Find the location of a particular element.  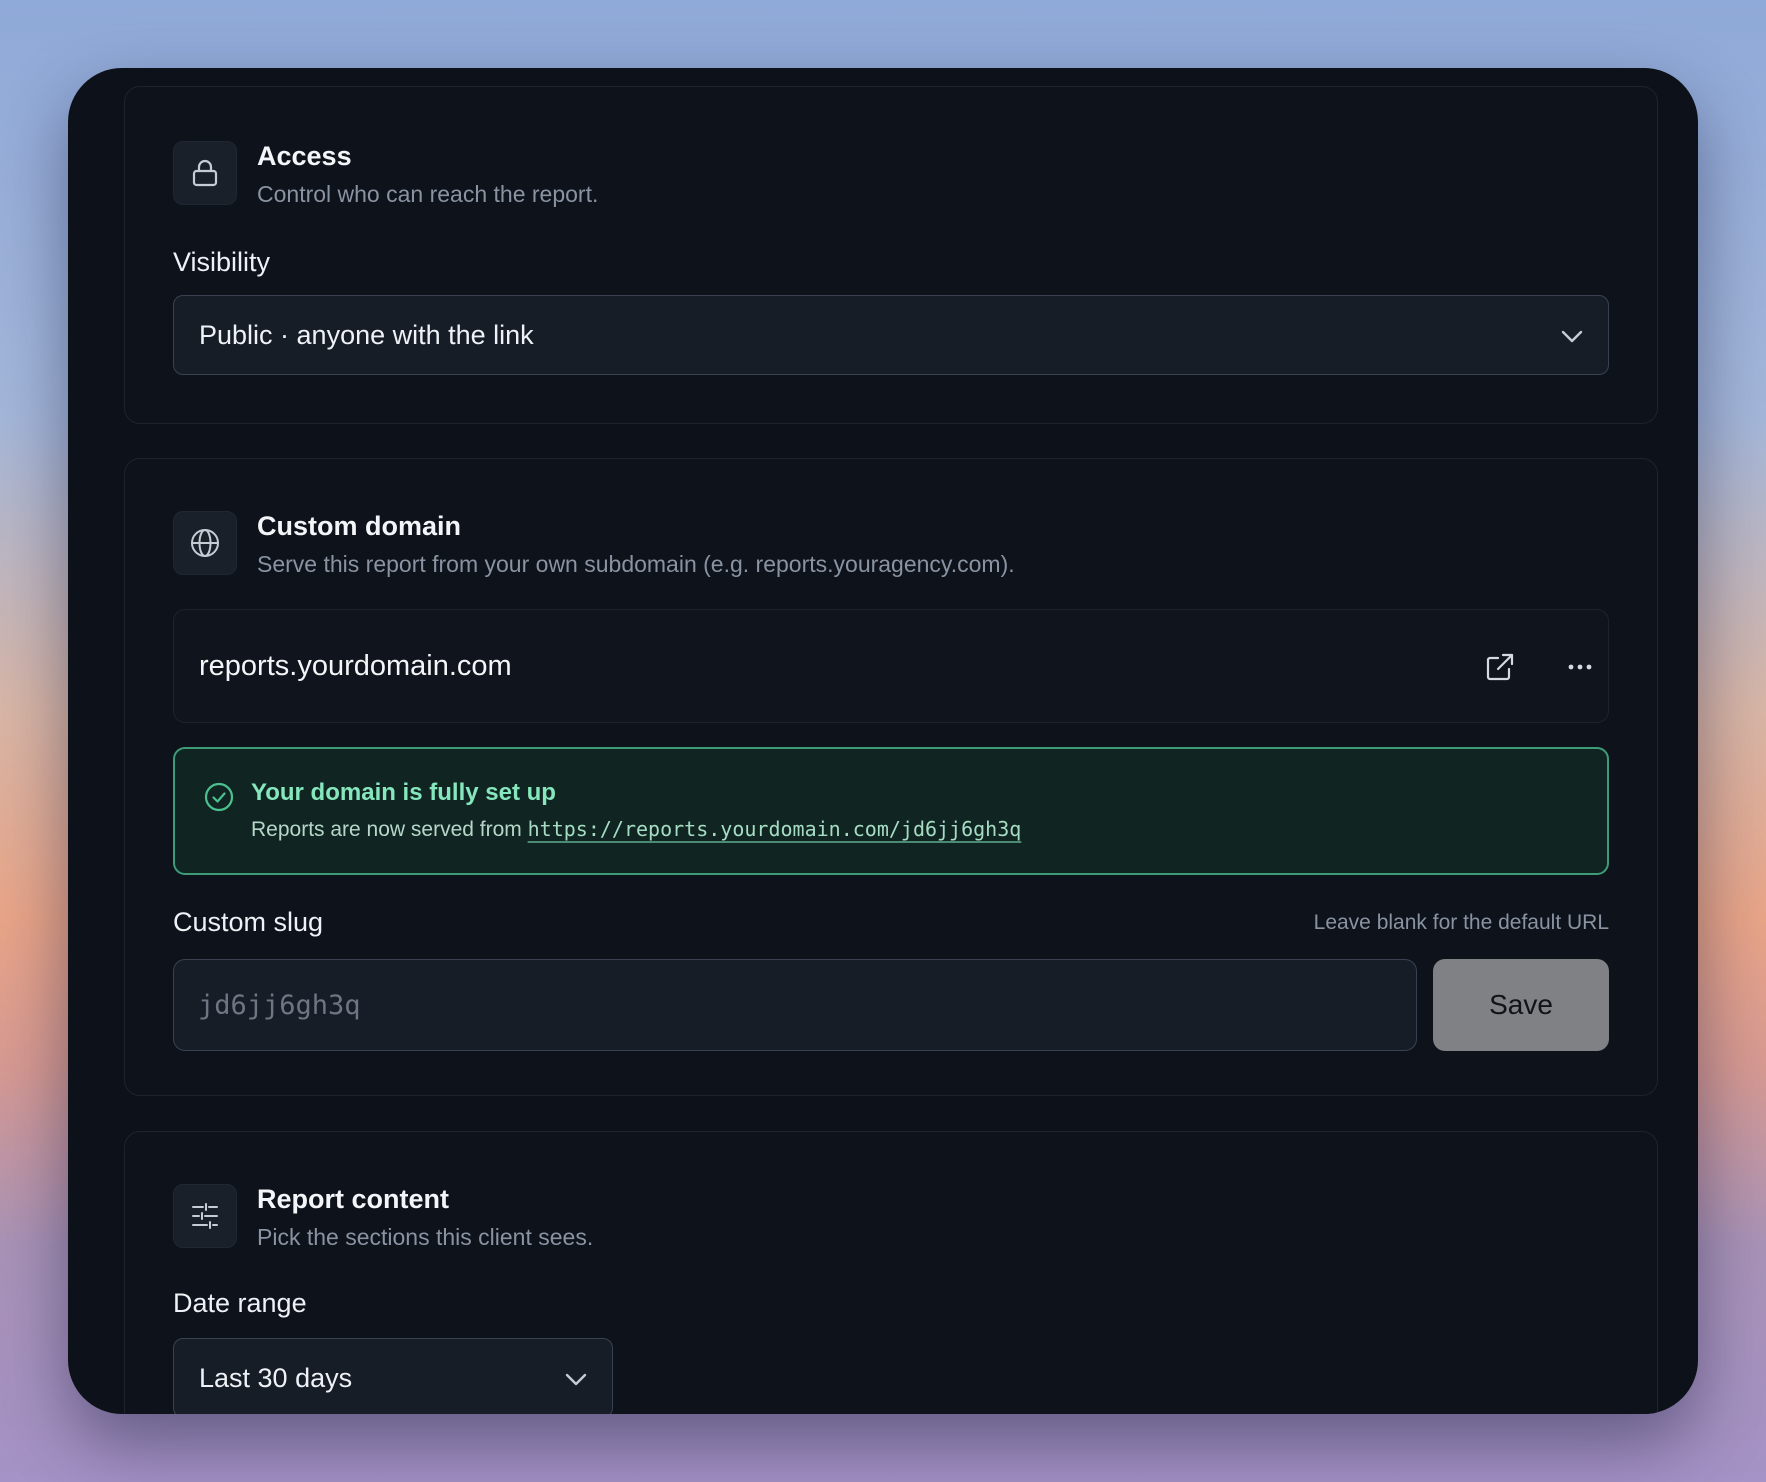

lock-icon is located at coordinates (205, 173).